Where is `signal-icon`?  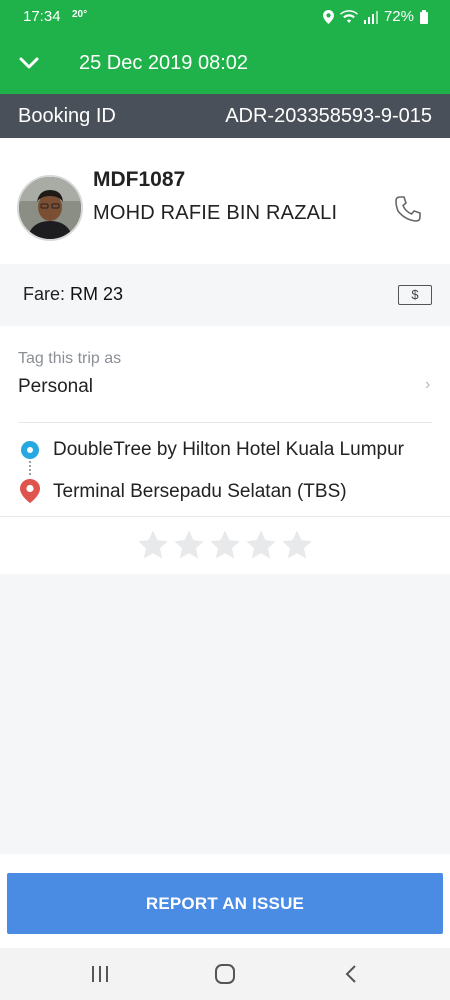 signal-icon is located at coordinates (370, 17).